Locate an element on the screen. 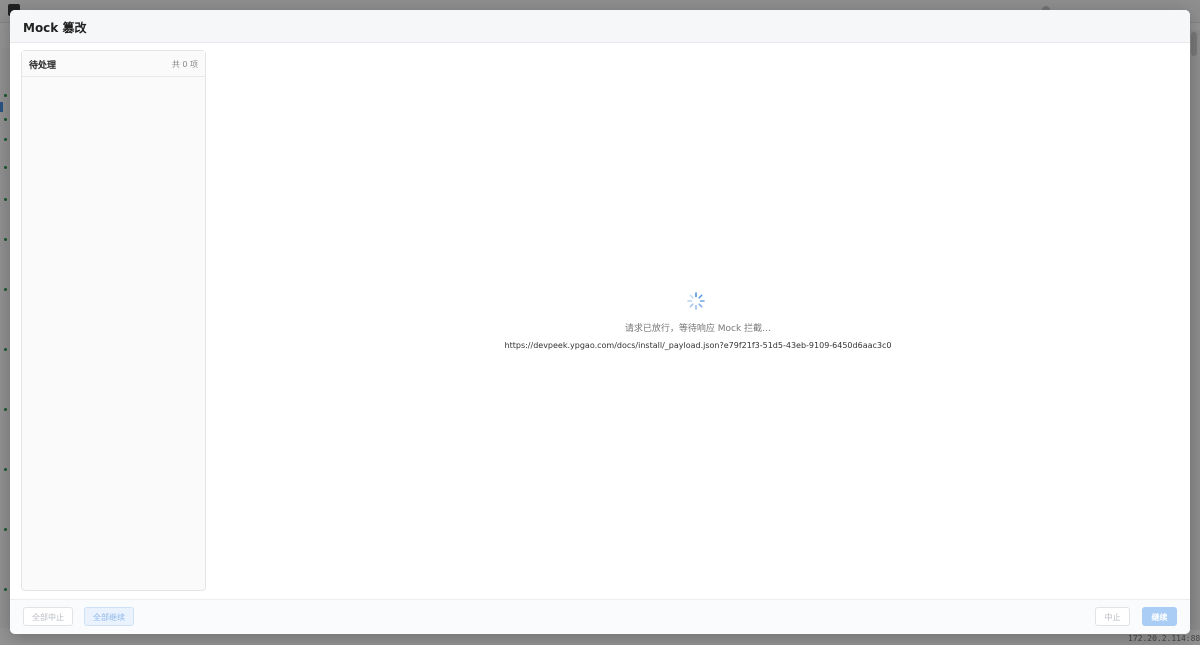  continue-button: 继续 is located at coordinates (1159, 616).